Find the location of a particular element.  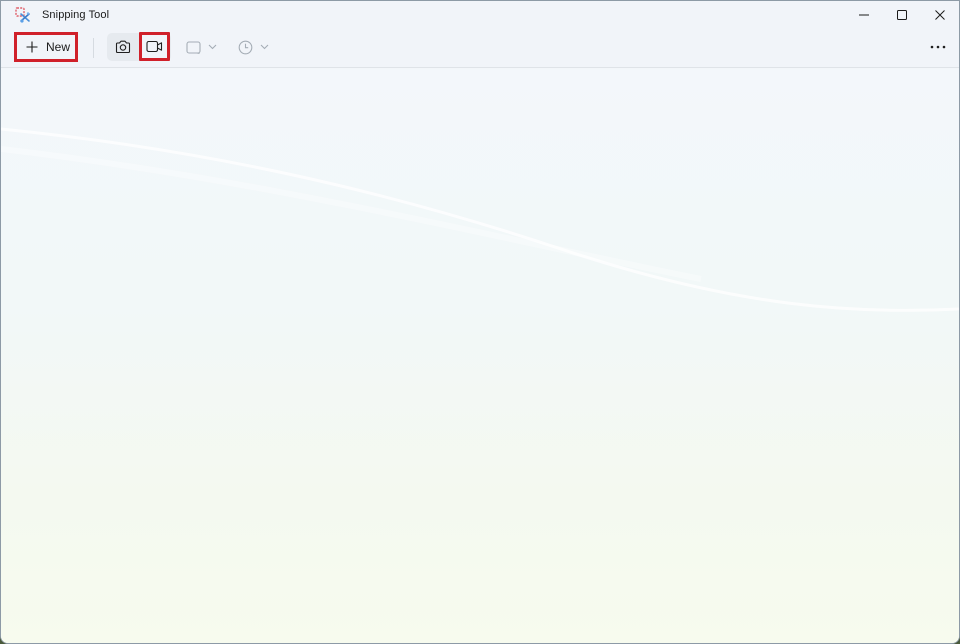

minimize-icon is located at coordinates (864, 15).